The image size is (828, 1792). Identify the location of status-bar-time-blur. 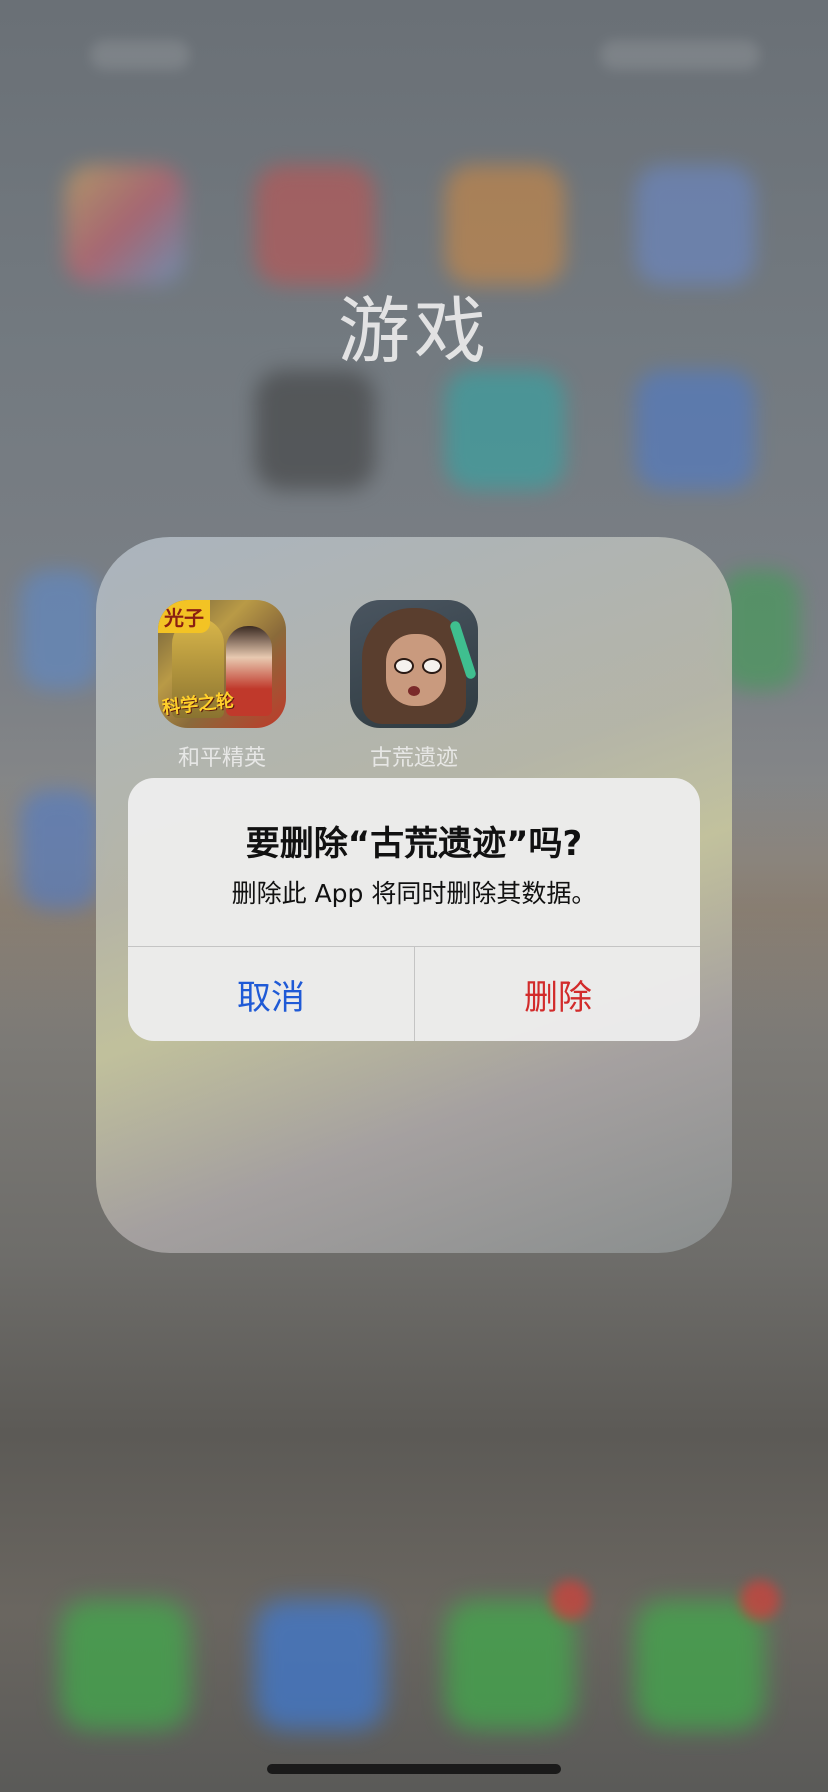
(140, 55).